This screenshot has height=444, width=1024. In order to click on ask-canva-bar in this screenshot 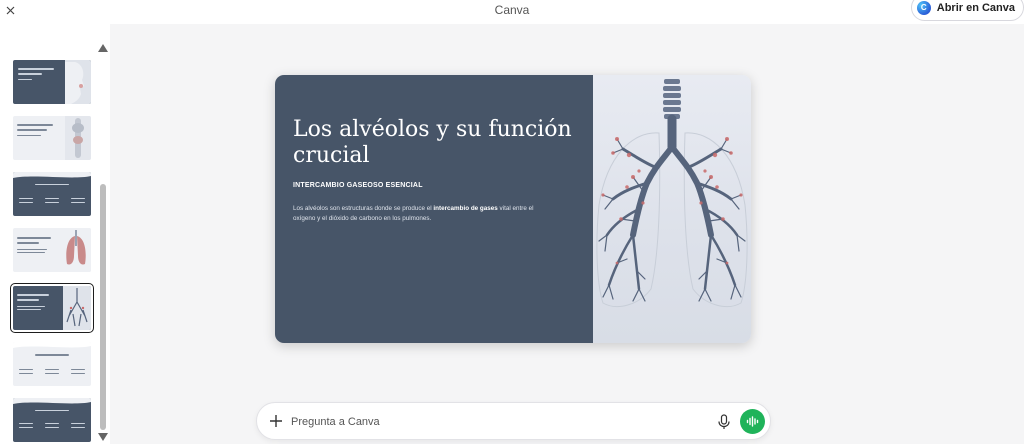, I will do `click(513, 421)`.